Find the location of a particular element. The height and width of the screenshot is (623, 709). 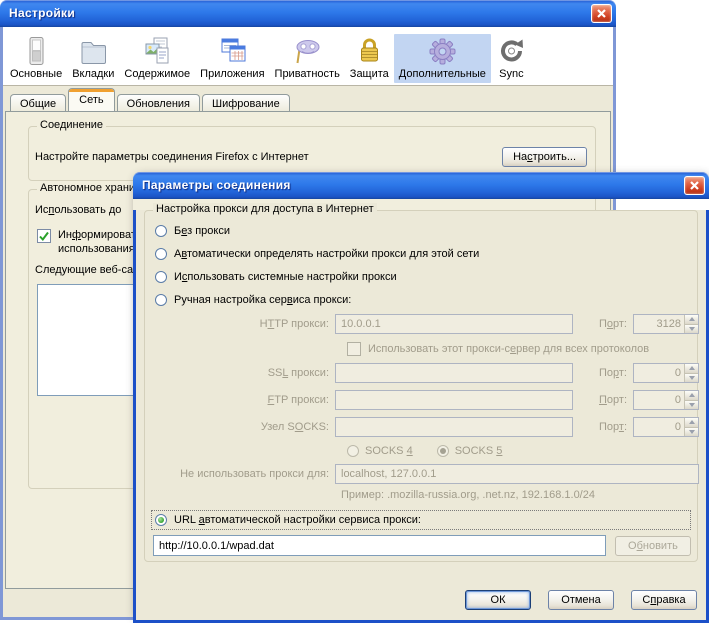

lock-icon is located at coordinates (369, 50).